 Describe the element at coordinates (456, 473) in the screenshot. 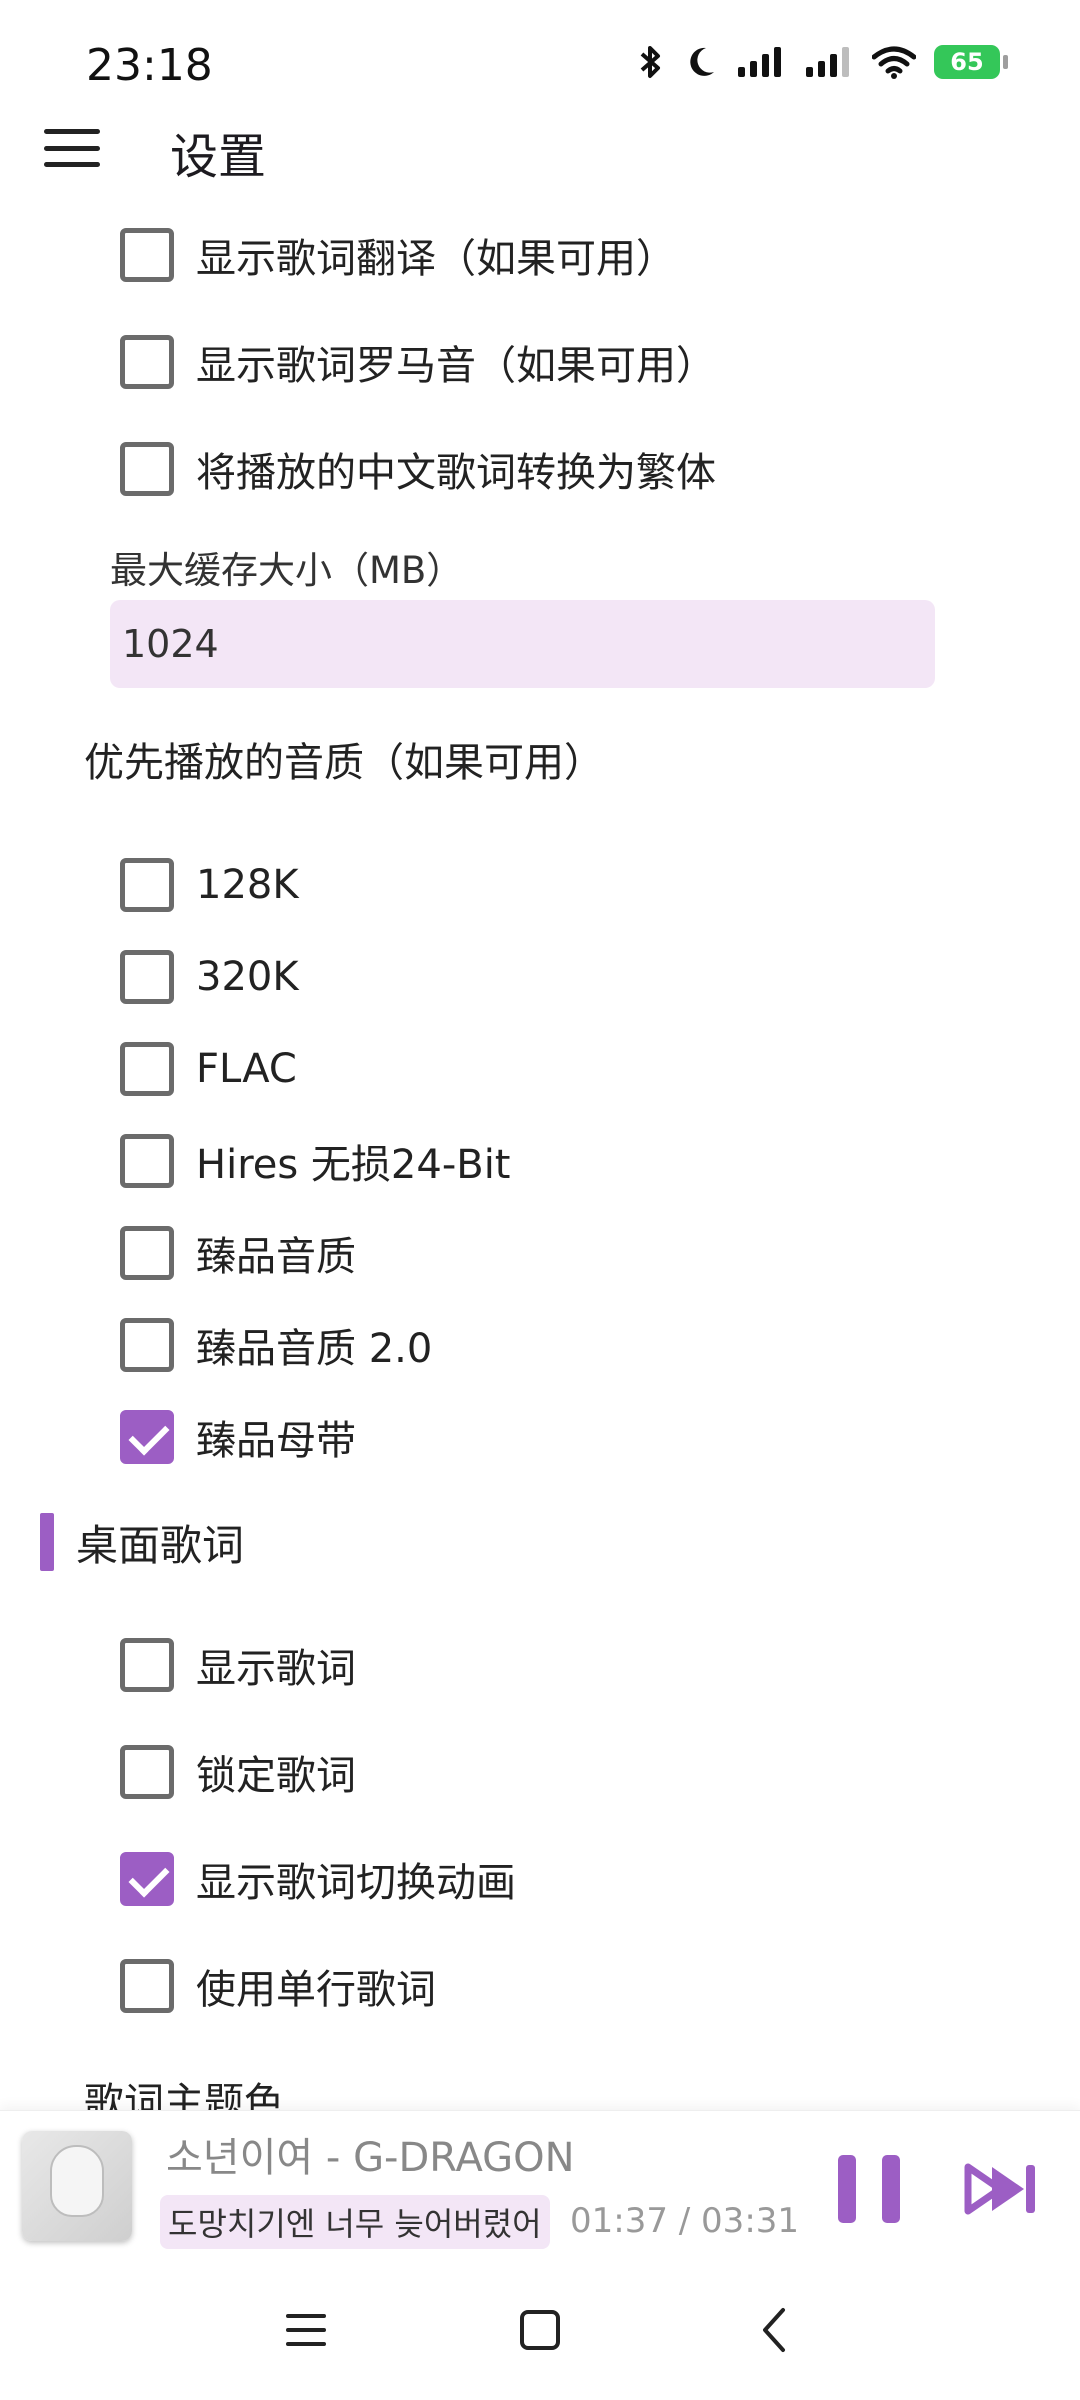

I see `checkbox-label: 将播放的中文歌词转换为繁体` at that location.